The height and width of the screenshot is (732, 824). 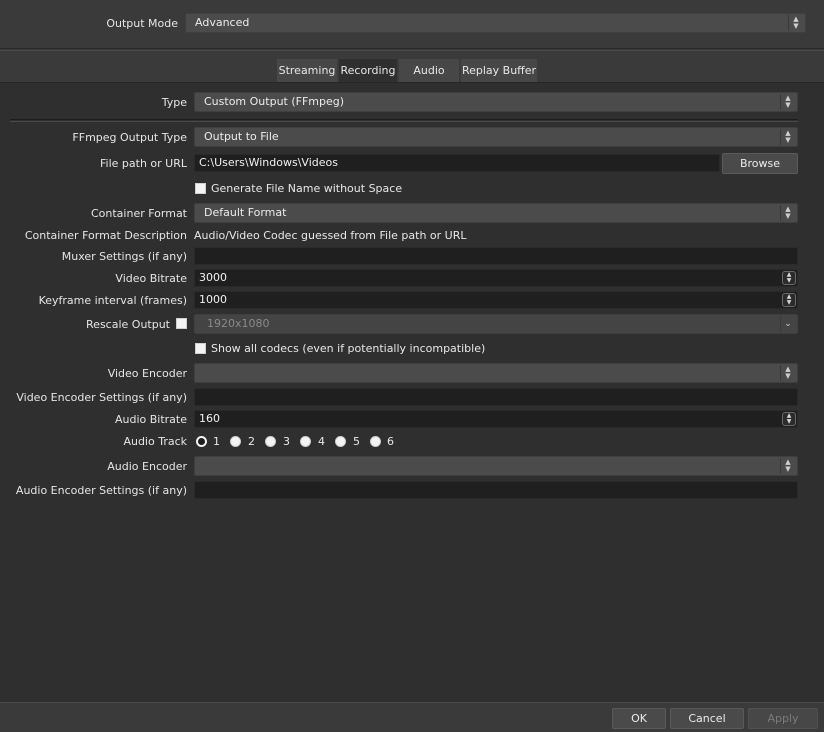 What do you see at coordinates (222, 22) in the screenshot?
I see `output-mode-value: Advanced` at bounding box center [222, 22].